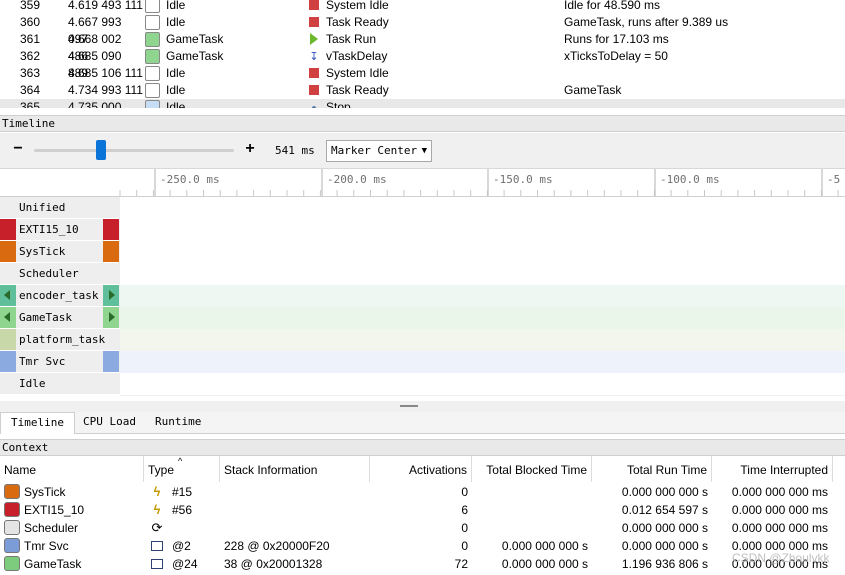 Image resolution: width=845 pixels, height=575 pixels. What do you see at coordinates (652, 469) in the screenshot?
I see `col-header-run-time: Total Run Time` at bounding box center [652, 469].